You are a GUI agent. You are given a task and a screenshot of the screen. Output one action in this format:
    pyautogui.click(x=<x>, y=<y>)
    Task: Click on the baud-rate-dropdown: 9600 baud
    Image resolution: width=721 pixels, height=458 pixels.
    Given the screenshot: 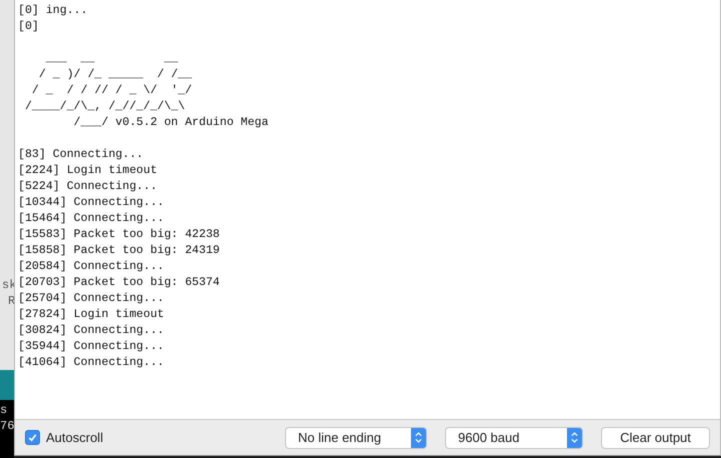 What is the action you would take?
    pyautogui.click(x=514, y=437)
    